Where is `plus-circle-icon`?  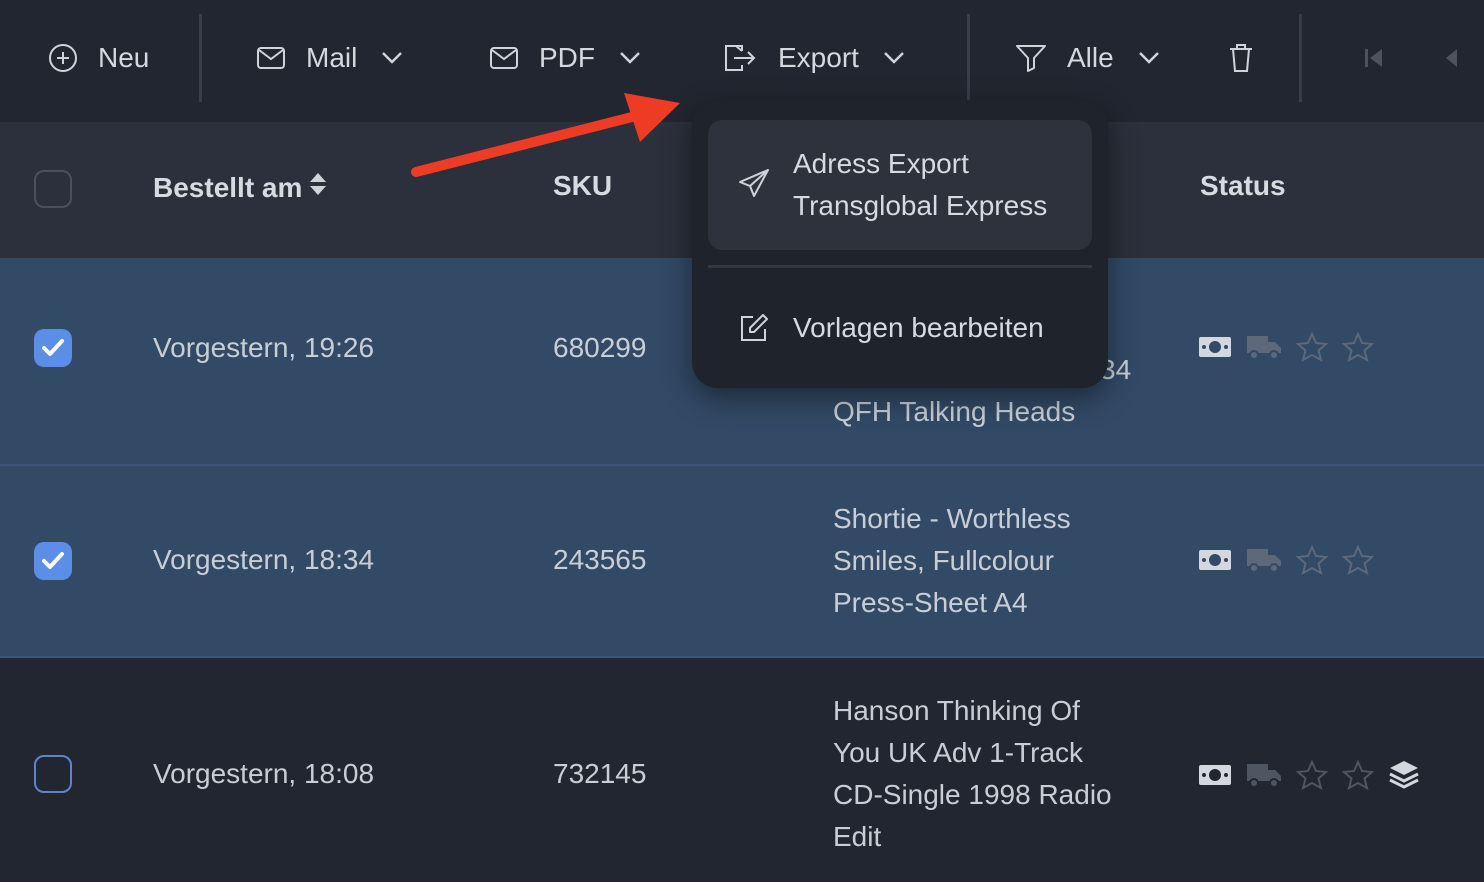
plus-circle-icon is located at coordinates (63, 58).